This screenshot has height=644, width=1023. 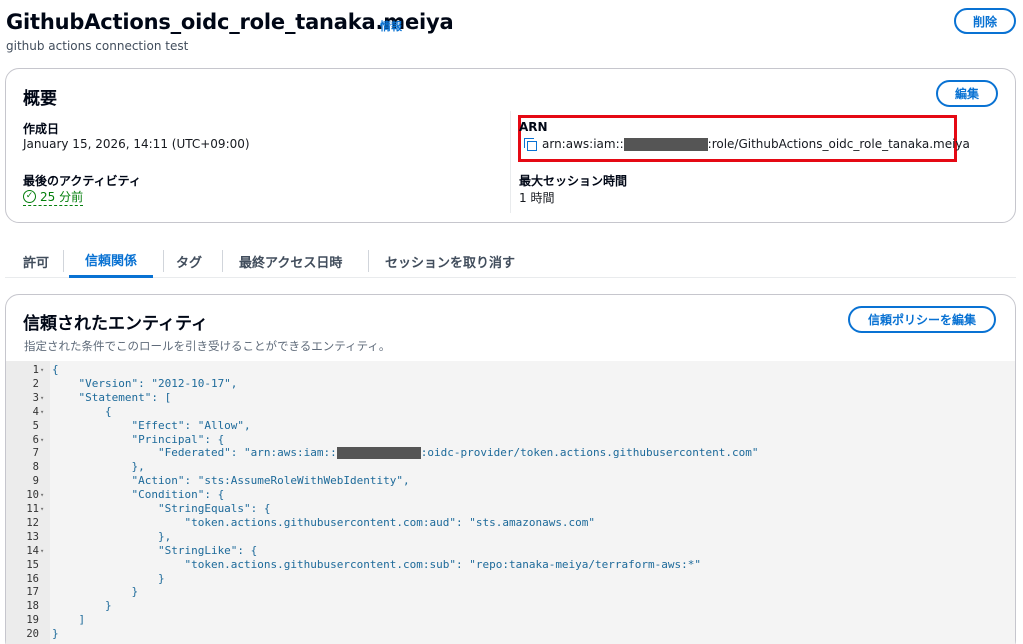 I want to click on line-number: 8, so click(x=35, y=467).